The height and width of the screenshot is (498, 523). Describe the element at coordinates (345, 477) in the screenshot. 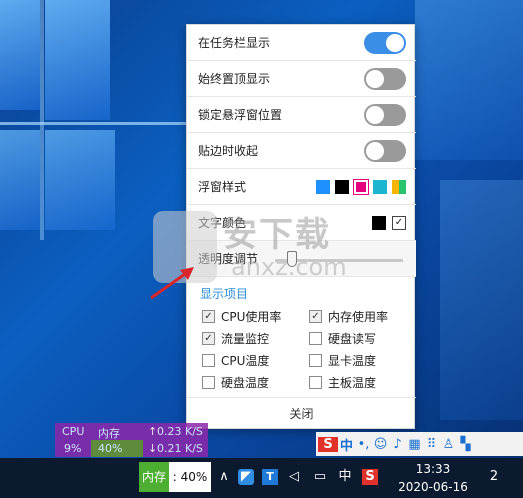

I see `taskbar-ime-mode: 中` at that location.